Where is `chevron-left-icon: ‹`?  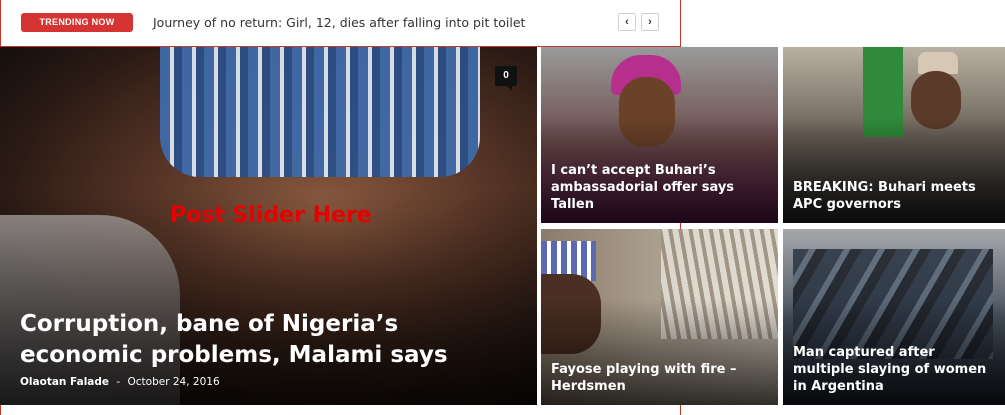 chevron-left-icon: ‹ is located at coordinates (627, 22).